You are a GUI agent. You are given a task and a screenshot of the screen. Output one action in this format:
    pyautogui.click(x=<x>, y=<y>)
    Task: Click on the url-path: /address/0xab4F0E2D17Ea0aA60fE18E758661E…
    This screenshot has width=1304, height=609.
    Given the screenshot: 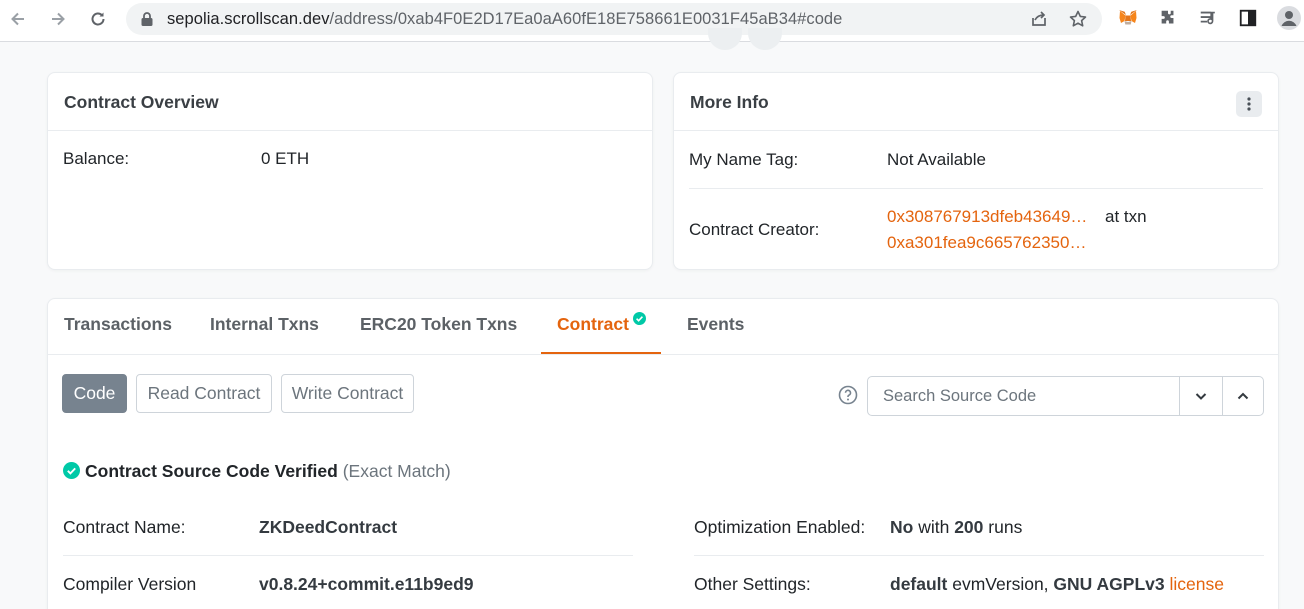 What is the action you would take?
    pyautogui.click(x=586, y=19)
    